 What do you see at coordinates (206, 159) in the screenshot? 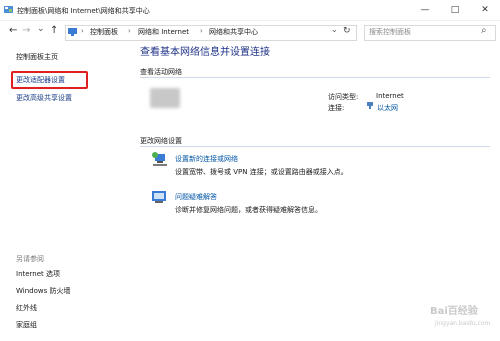
I see `setup-new-connection-link: 设置新的连接或网络` at bounding box center [206, 159].